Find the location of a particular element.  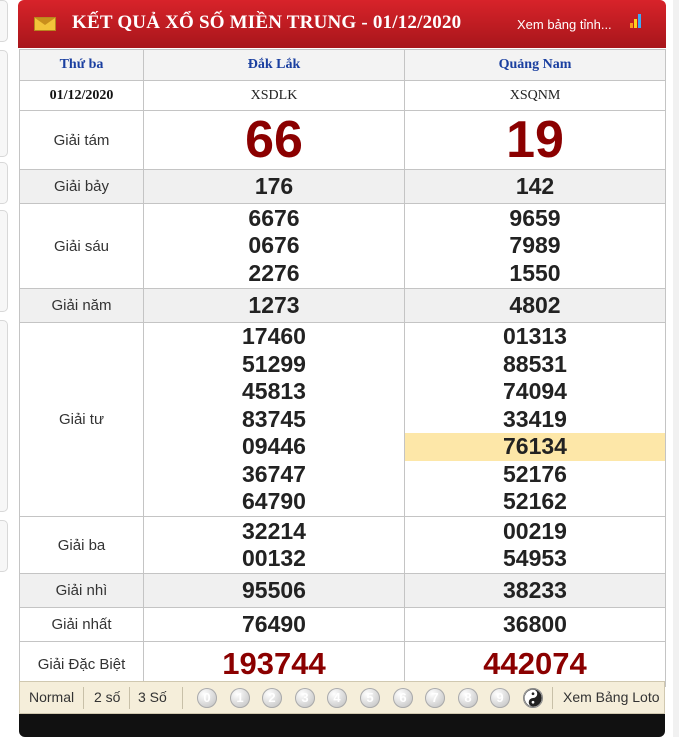

prize-cell: 17460 51299 45813 83745 09446 36747 64790 is located at coordinates (274, 419).